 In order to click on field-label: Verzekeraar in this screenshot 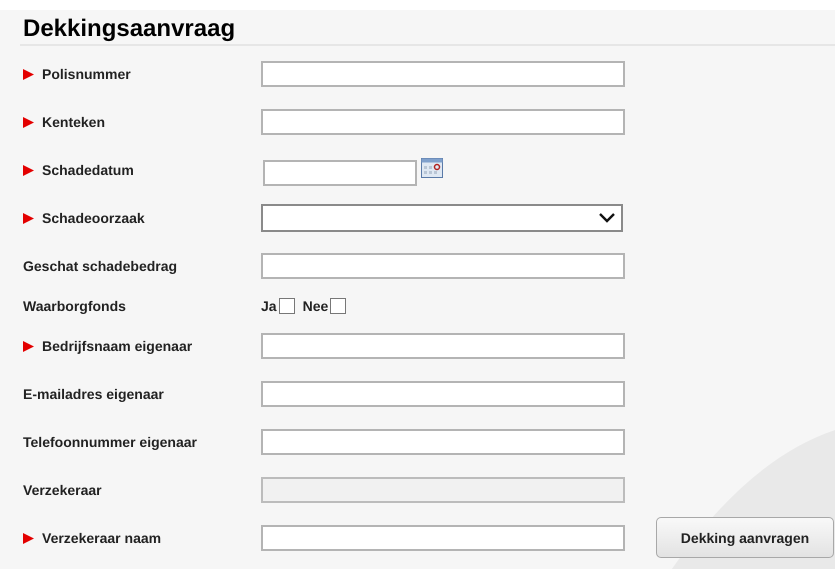, I will do `click(62, 490)`.